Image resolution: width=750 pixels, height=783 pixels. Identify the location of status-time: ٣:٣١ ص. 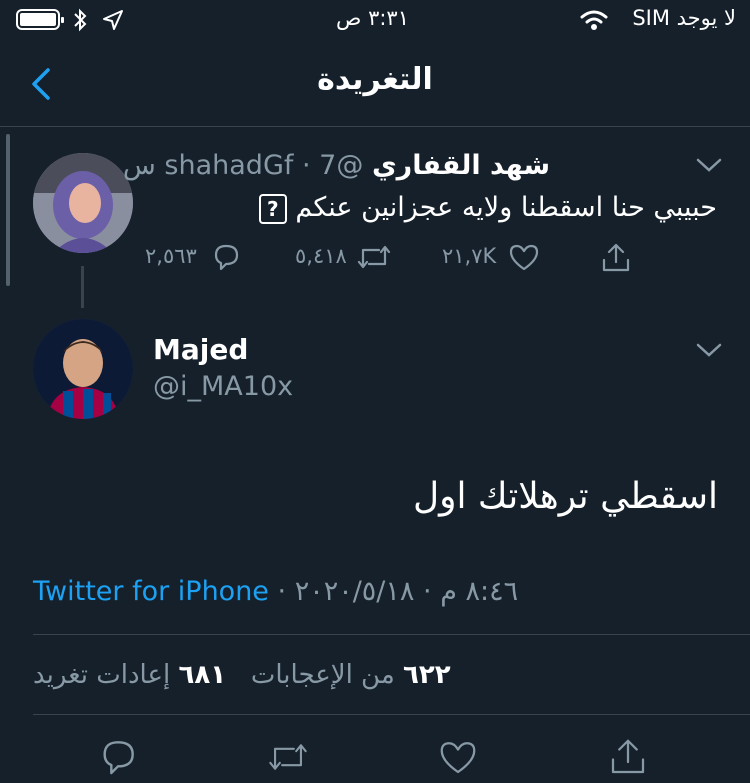
(372, 18).